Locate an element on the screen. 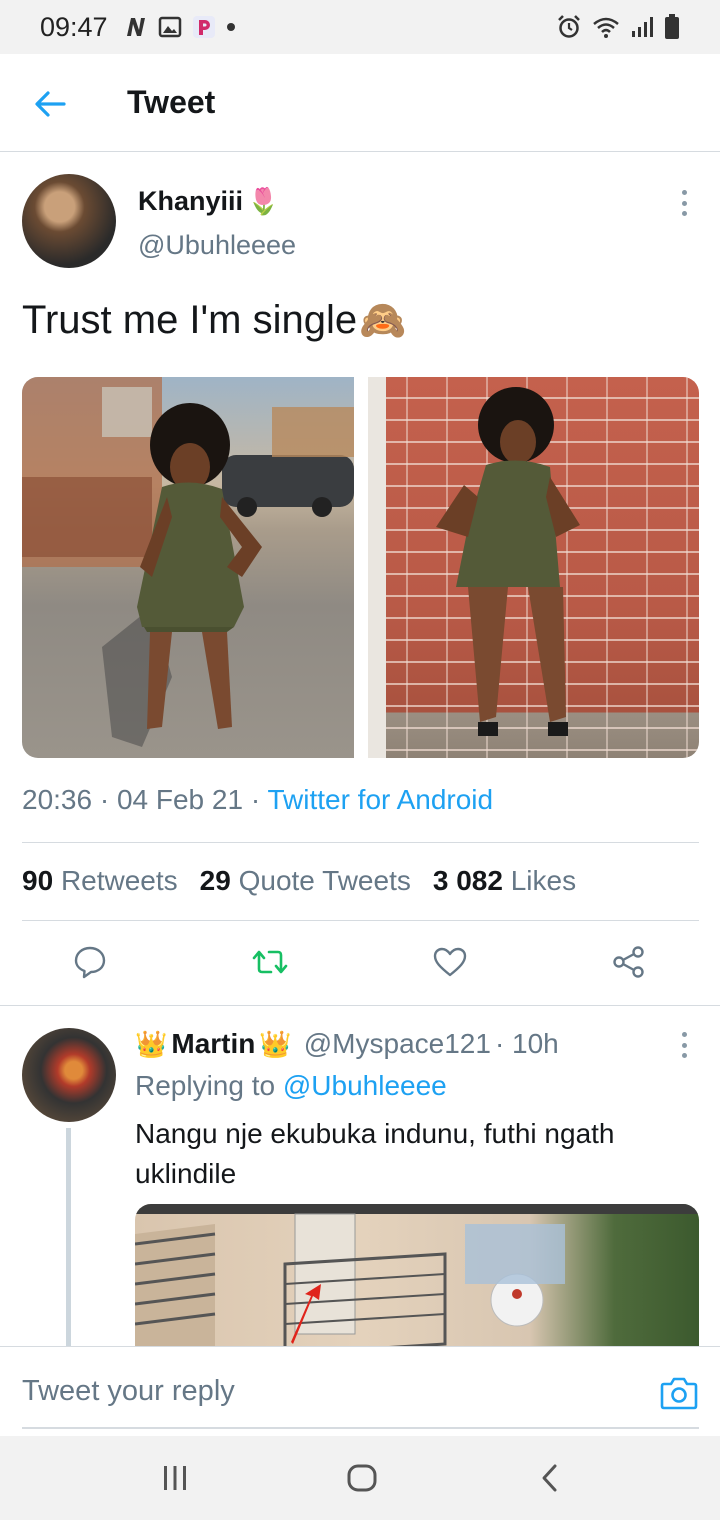  reply-composer: Tweet your reply is located at coordinates (360, 1391).